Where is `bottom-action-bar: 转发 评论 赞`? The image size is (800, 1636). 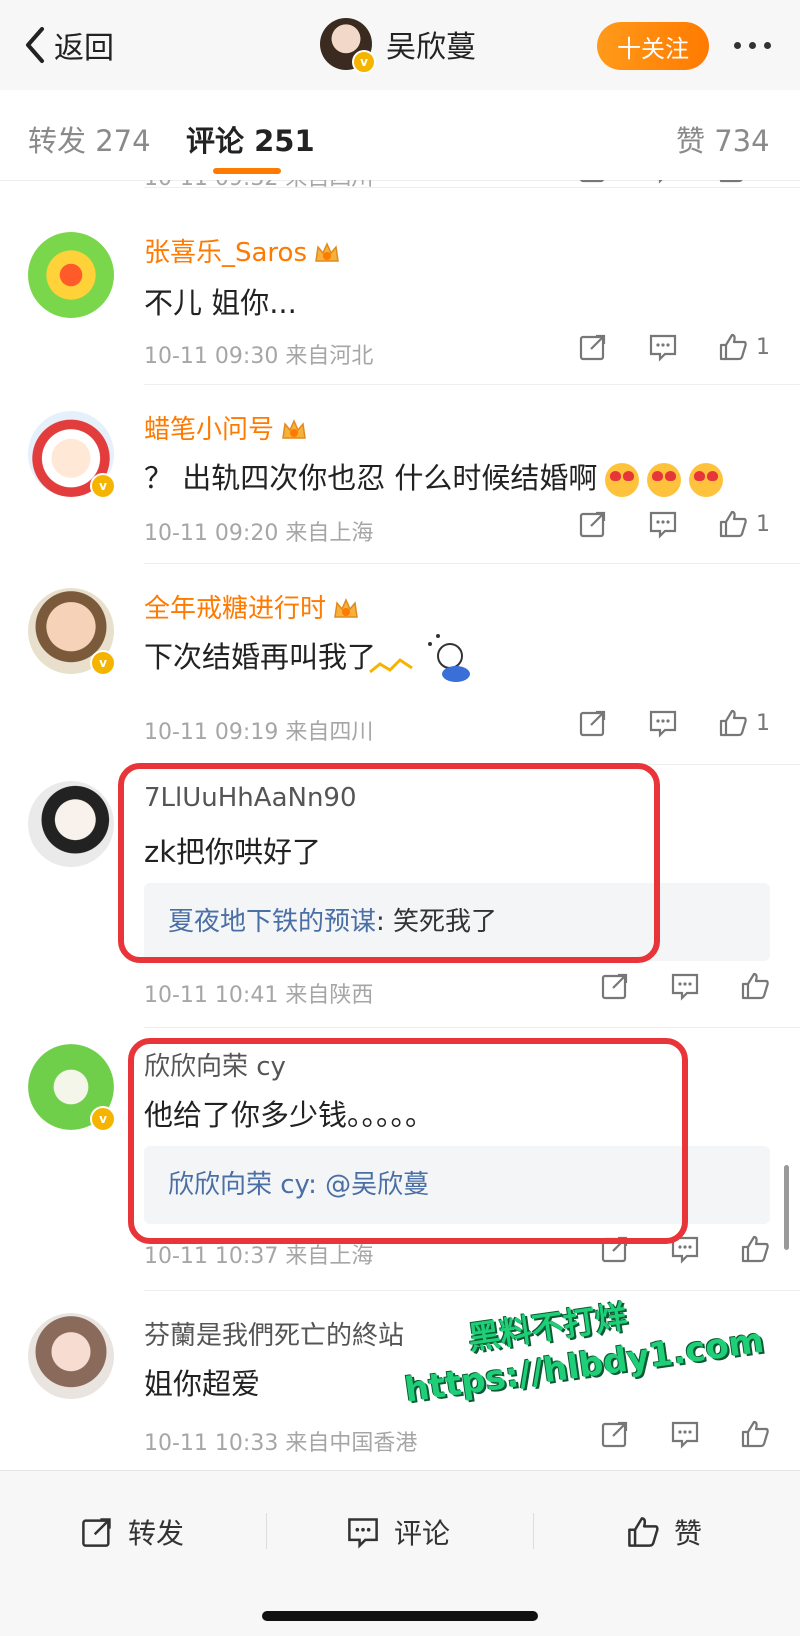 bottom-action-bar: 转发 评论 赞 is located at coordinates (400, 1553).